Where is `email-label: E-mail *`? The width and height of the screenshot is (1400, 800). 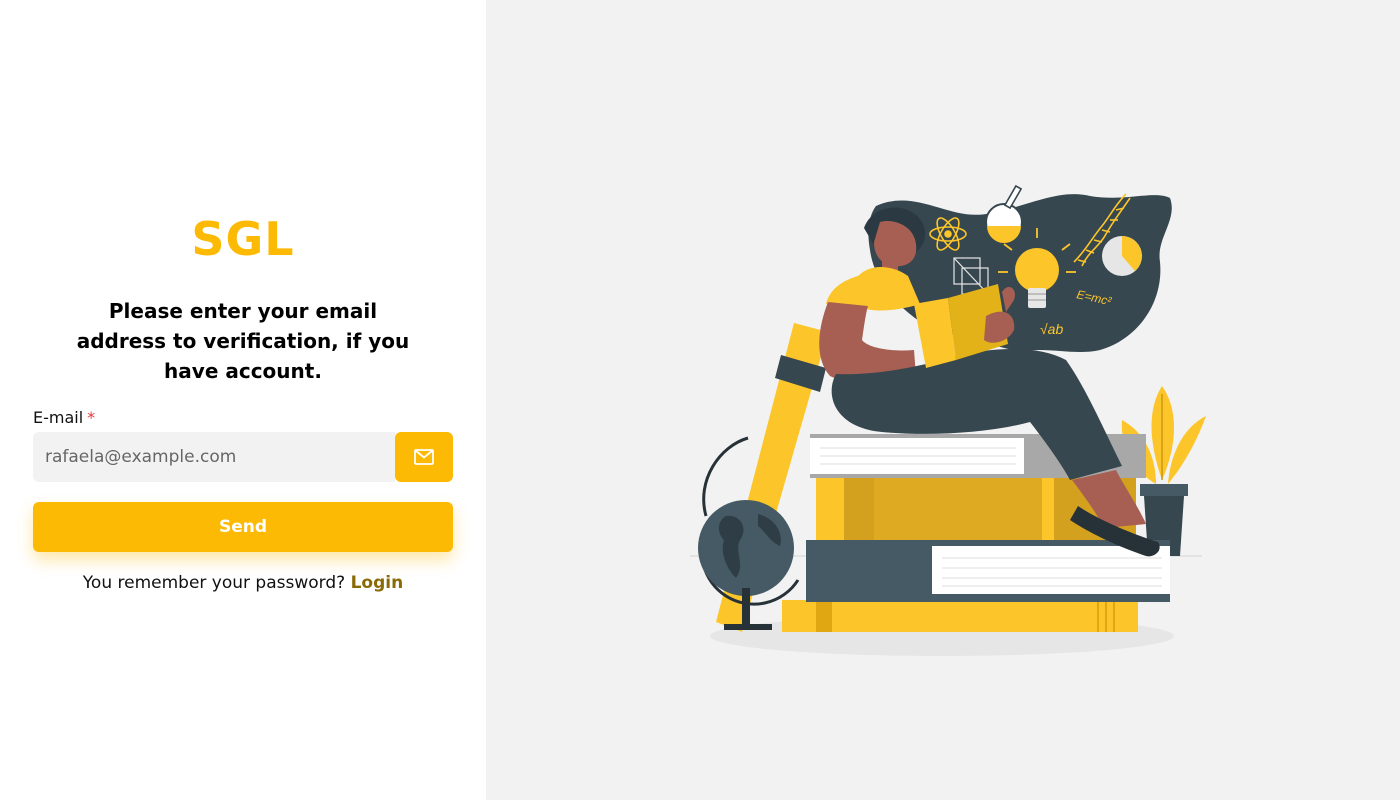 email-label: E-mail * is located at coordinates (64, 417).